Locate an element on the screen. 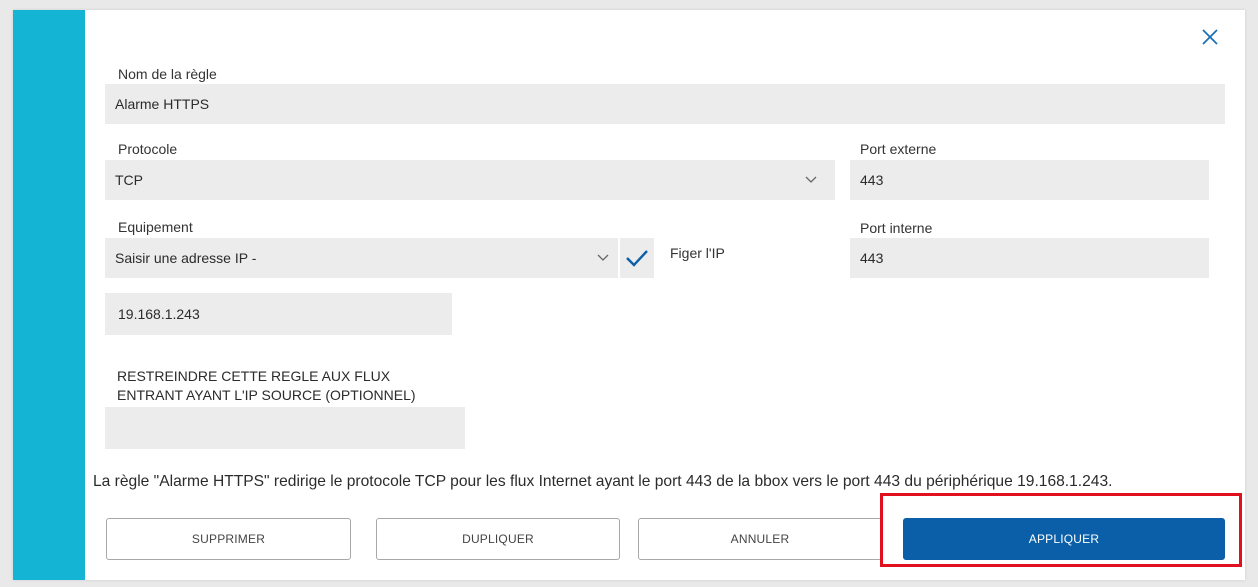  accent-bar is located at coordinates (49, 295).